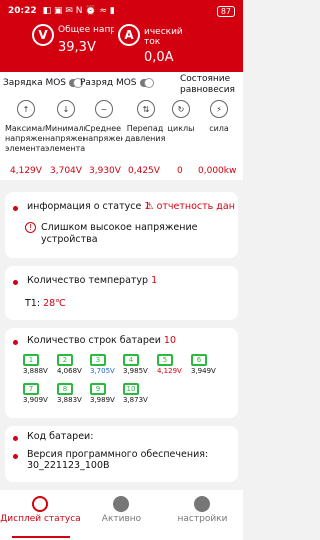 The image size is (320, 540). Describe the element at coordinates (40, 515) in the screenshot. I see `nav-status-display: Дисплей статуса` at that location.